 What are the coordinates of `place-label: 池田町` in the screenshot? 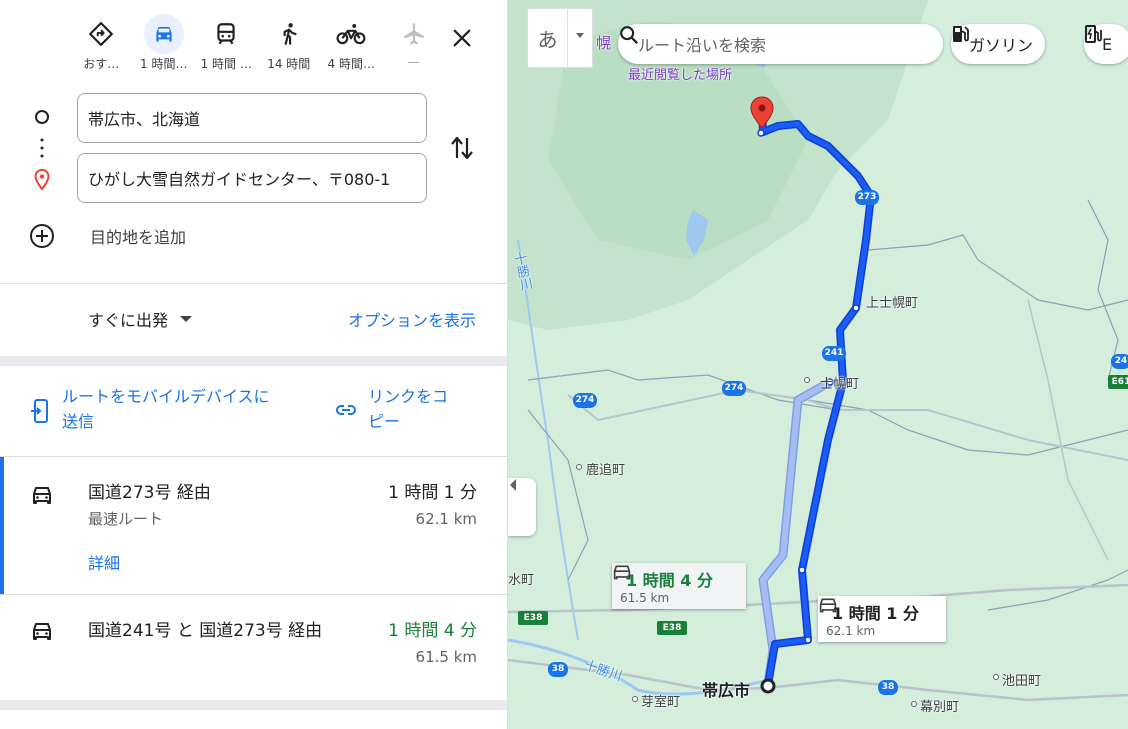 It's located at (1021, 679).